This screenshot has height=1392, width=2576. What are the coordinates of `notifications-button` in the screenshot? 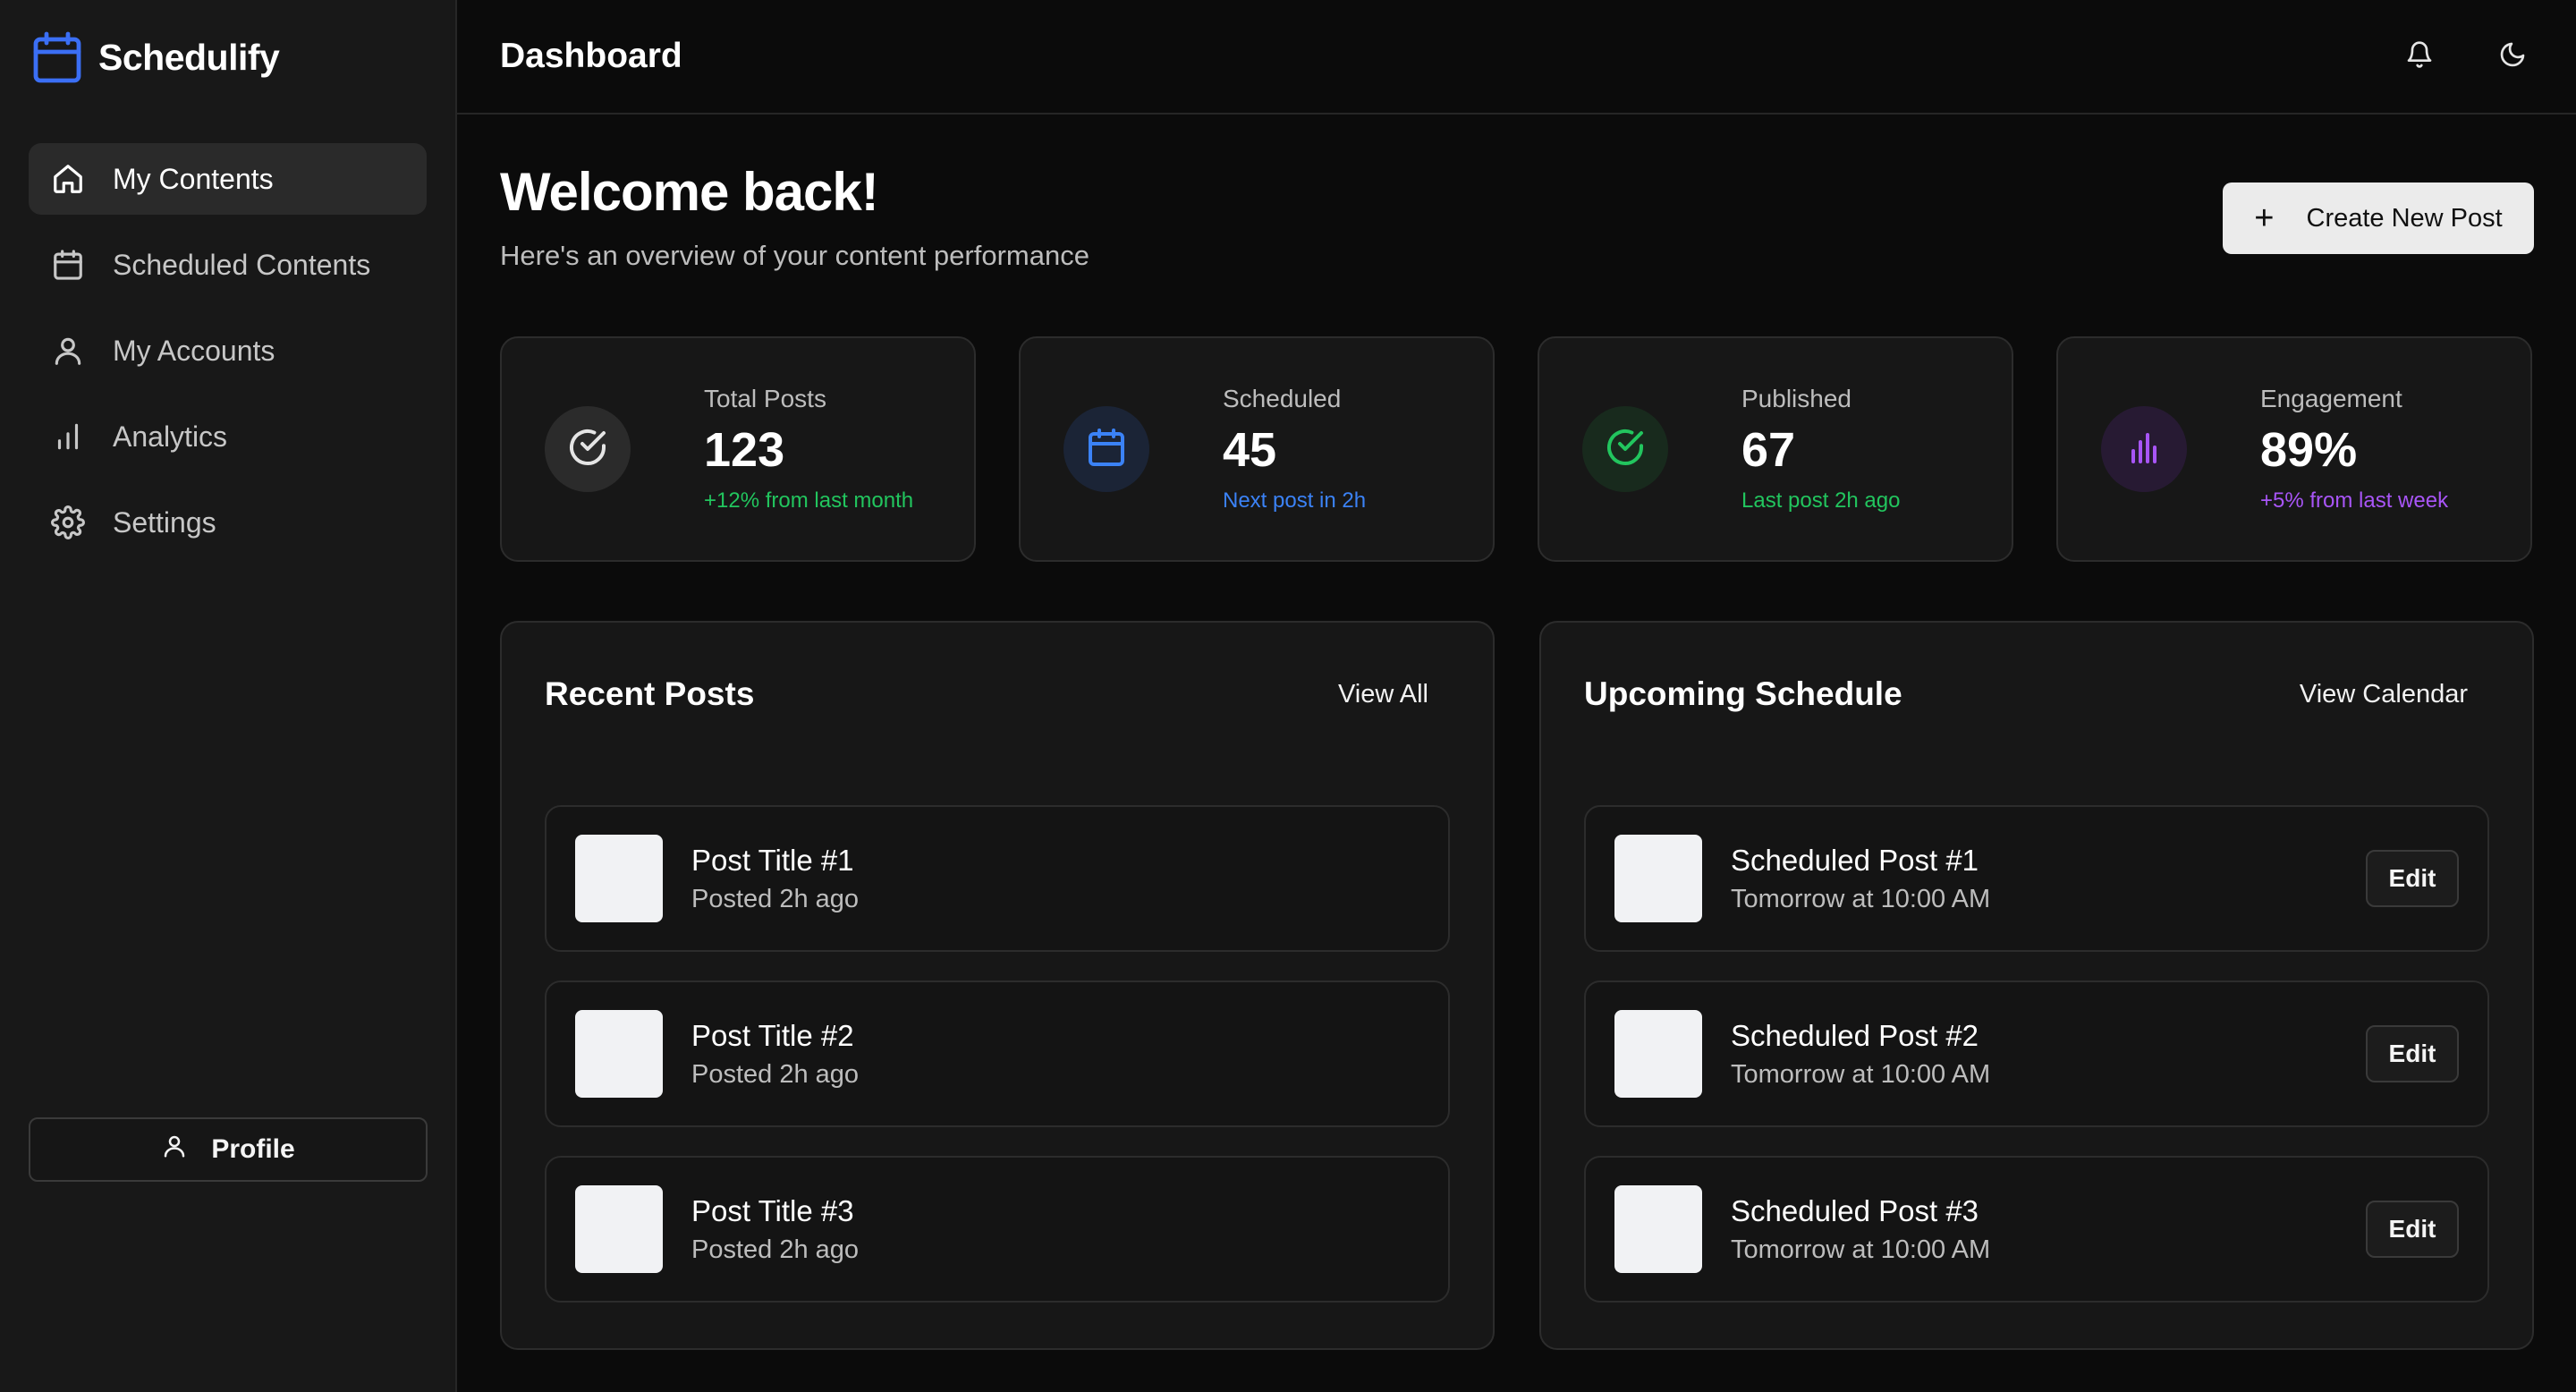 It's located at (2419, 56).